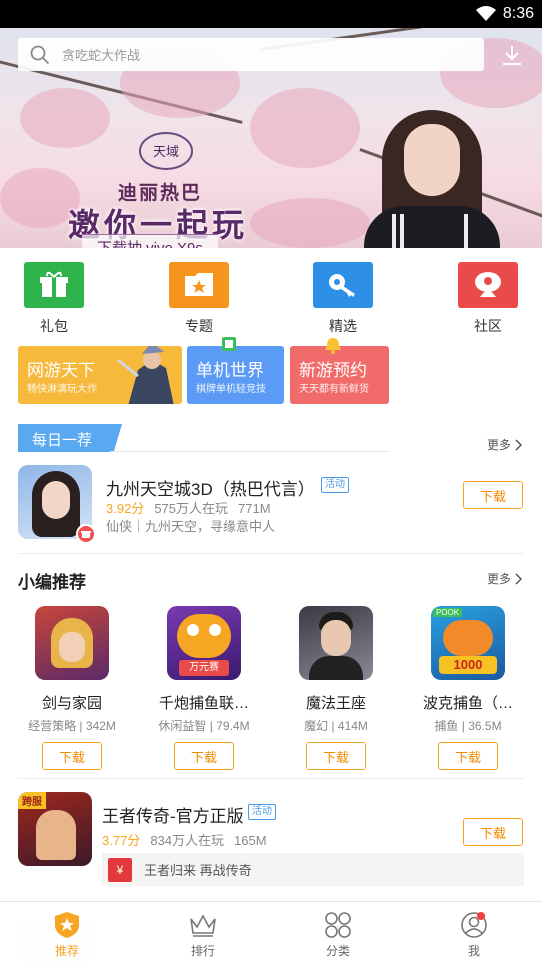 The image size is (542, 964). Describe the element at coordinates (204, 688) in the screenshot. I see `pick-item: 万元赛 千炮捕鱼联… 休闲益智 | 79.4M 下载` at that location.